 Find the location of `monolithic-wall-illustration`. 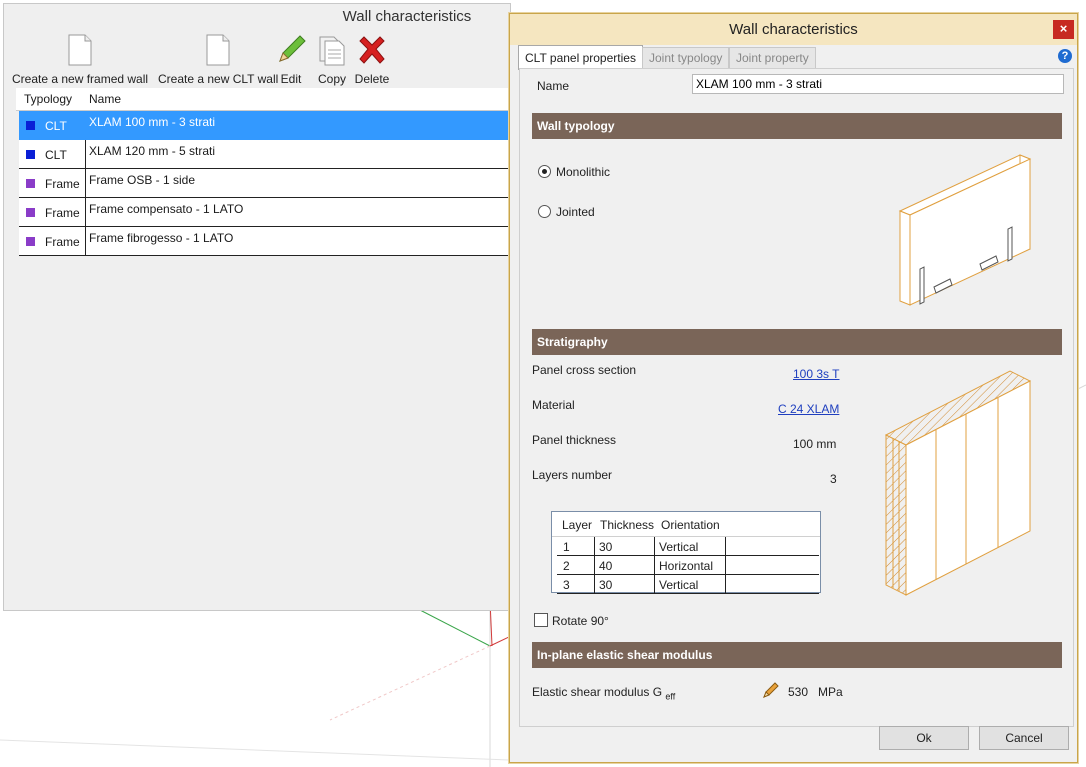

monolithic-wall-illustration is located at coordinates (965, 230).